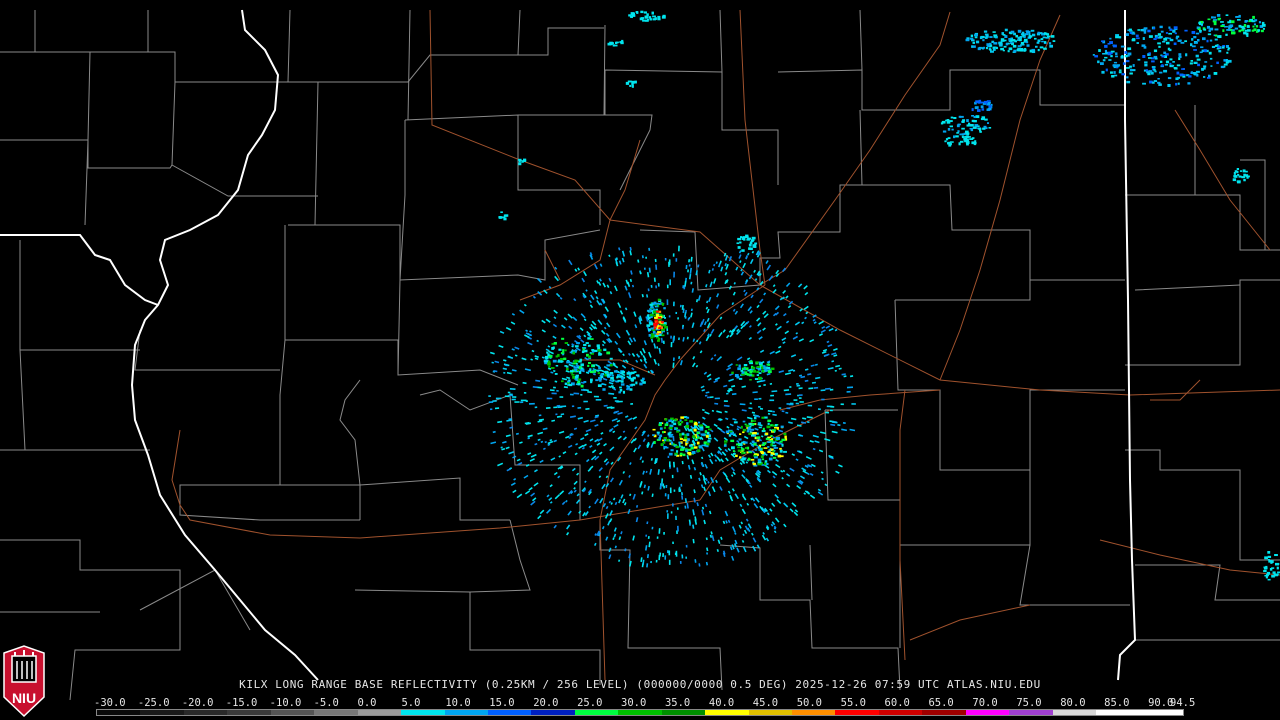  I want to click on scale-label: 65.0, so click(941, 703).